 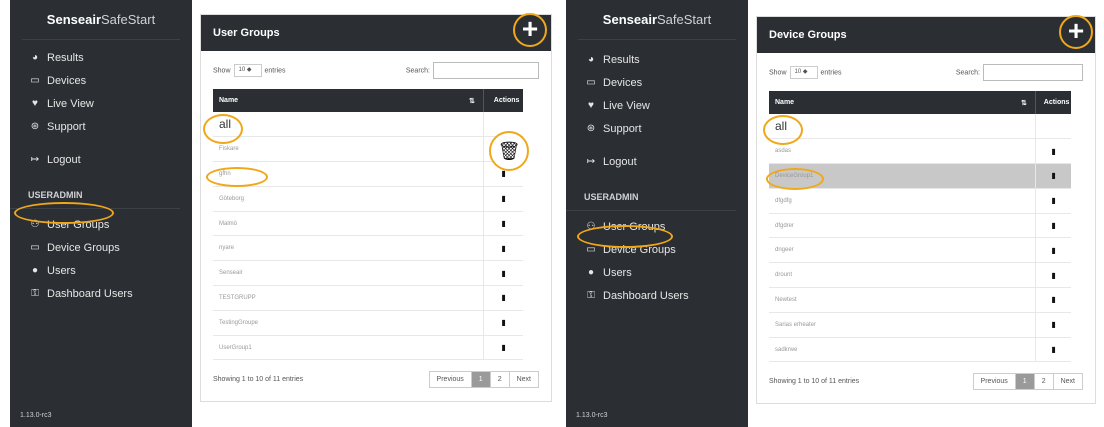 What do you see at coordinates (368, 298) in the screenshot?
I see `table-row: TESTGRUPP ▮` at bounding box center [368, 298].